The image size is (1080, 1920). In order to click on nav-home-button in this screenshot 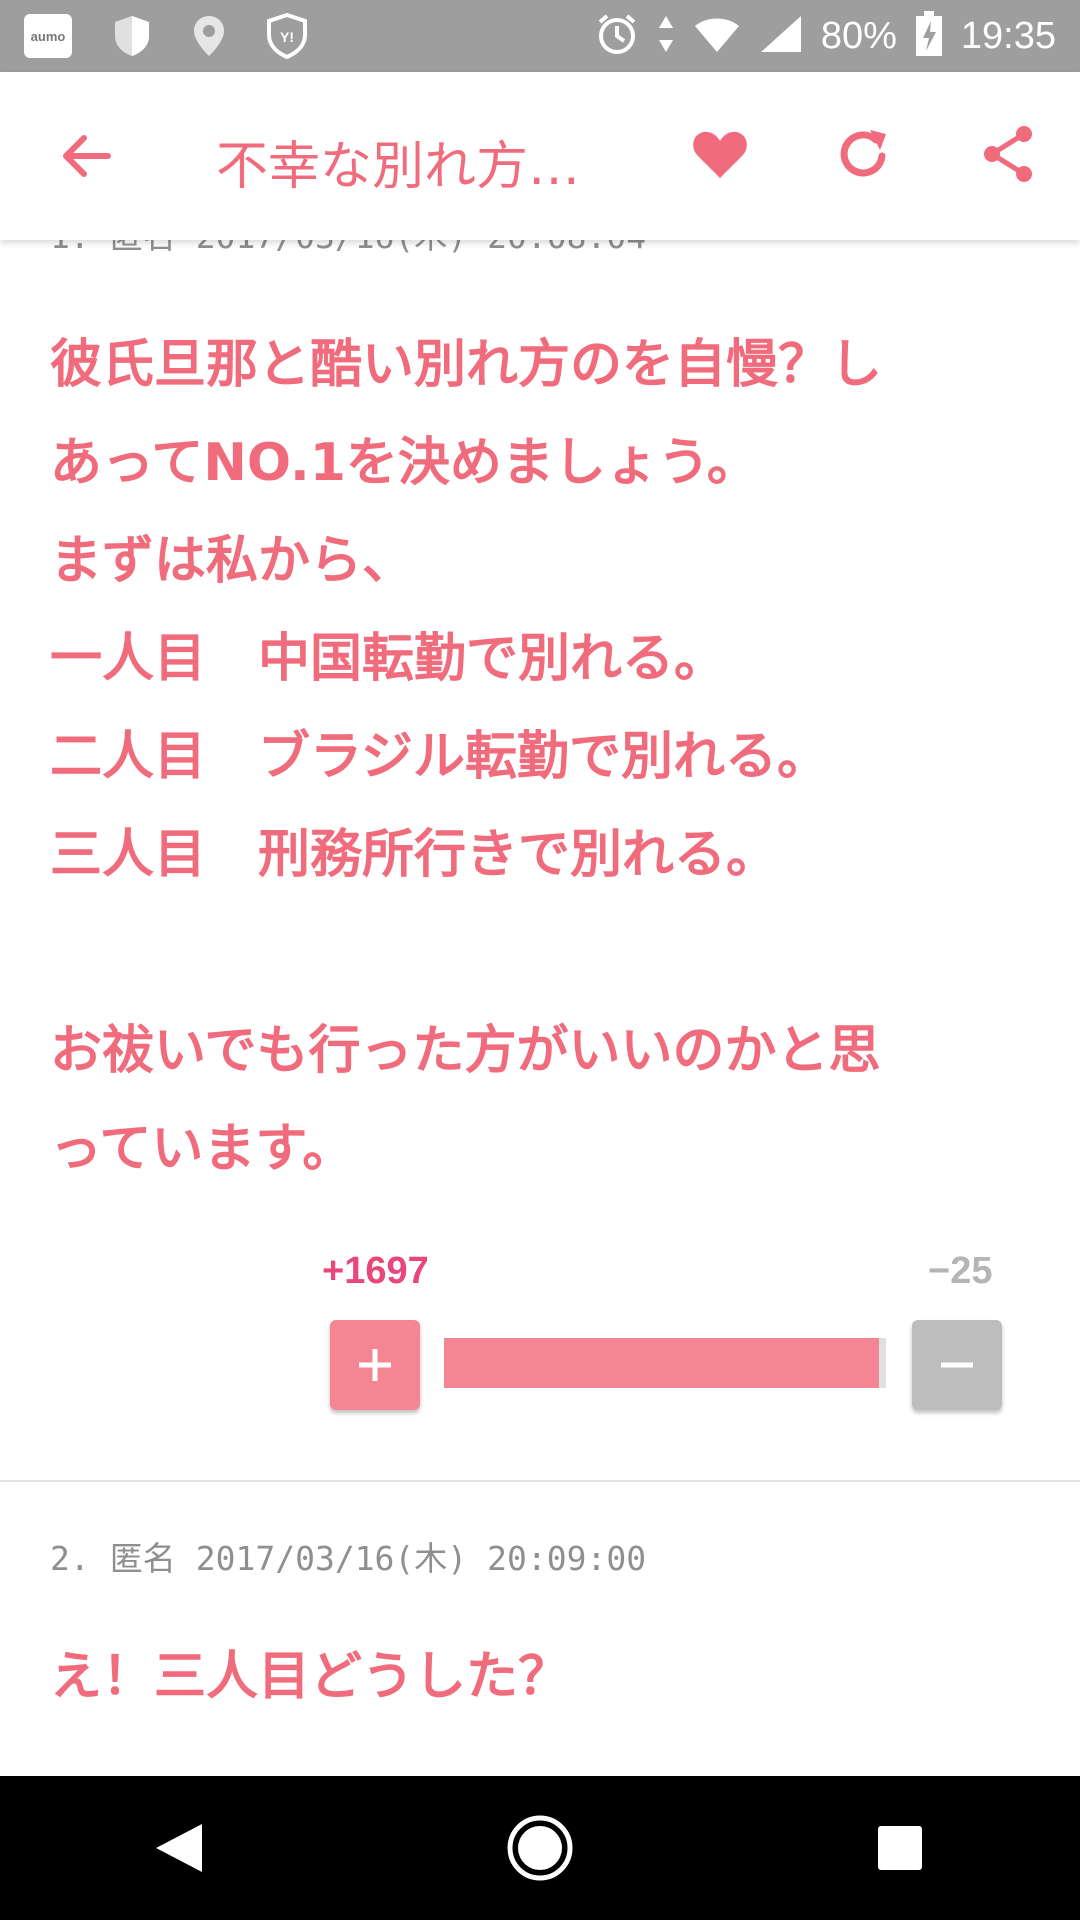, I will do `click(540, 1848)`.